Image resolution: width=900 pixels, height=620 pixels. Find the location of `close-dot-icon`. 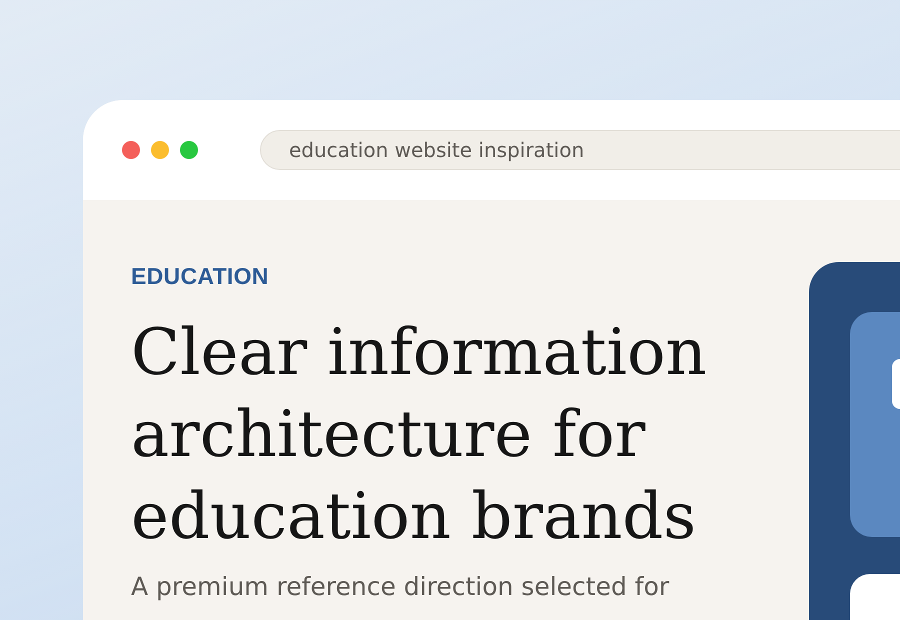

close-dot-icon is located at coordinates (131, 150).